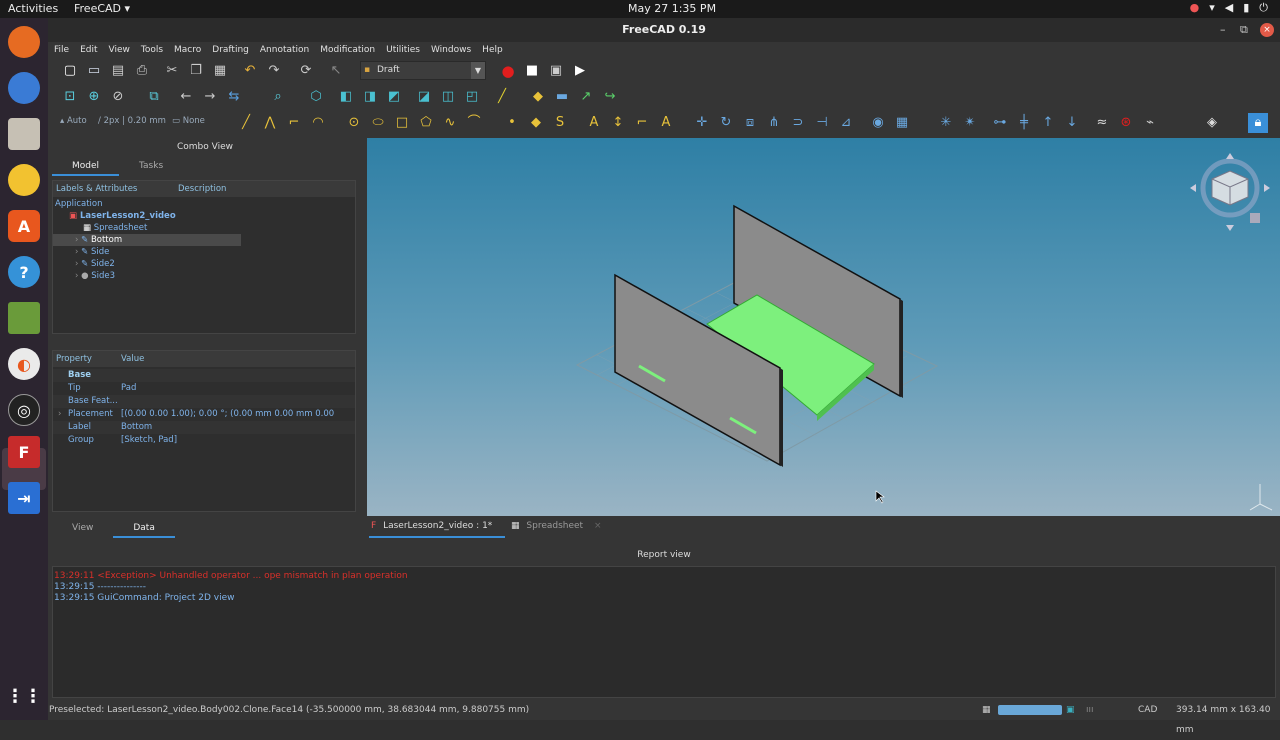 Image resolution: width=1280 pixels, height=740 pixels. Describe the element at coordinates (196, 71) in the screenshot. I see `copy-icon: ❐` at that location.